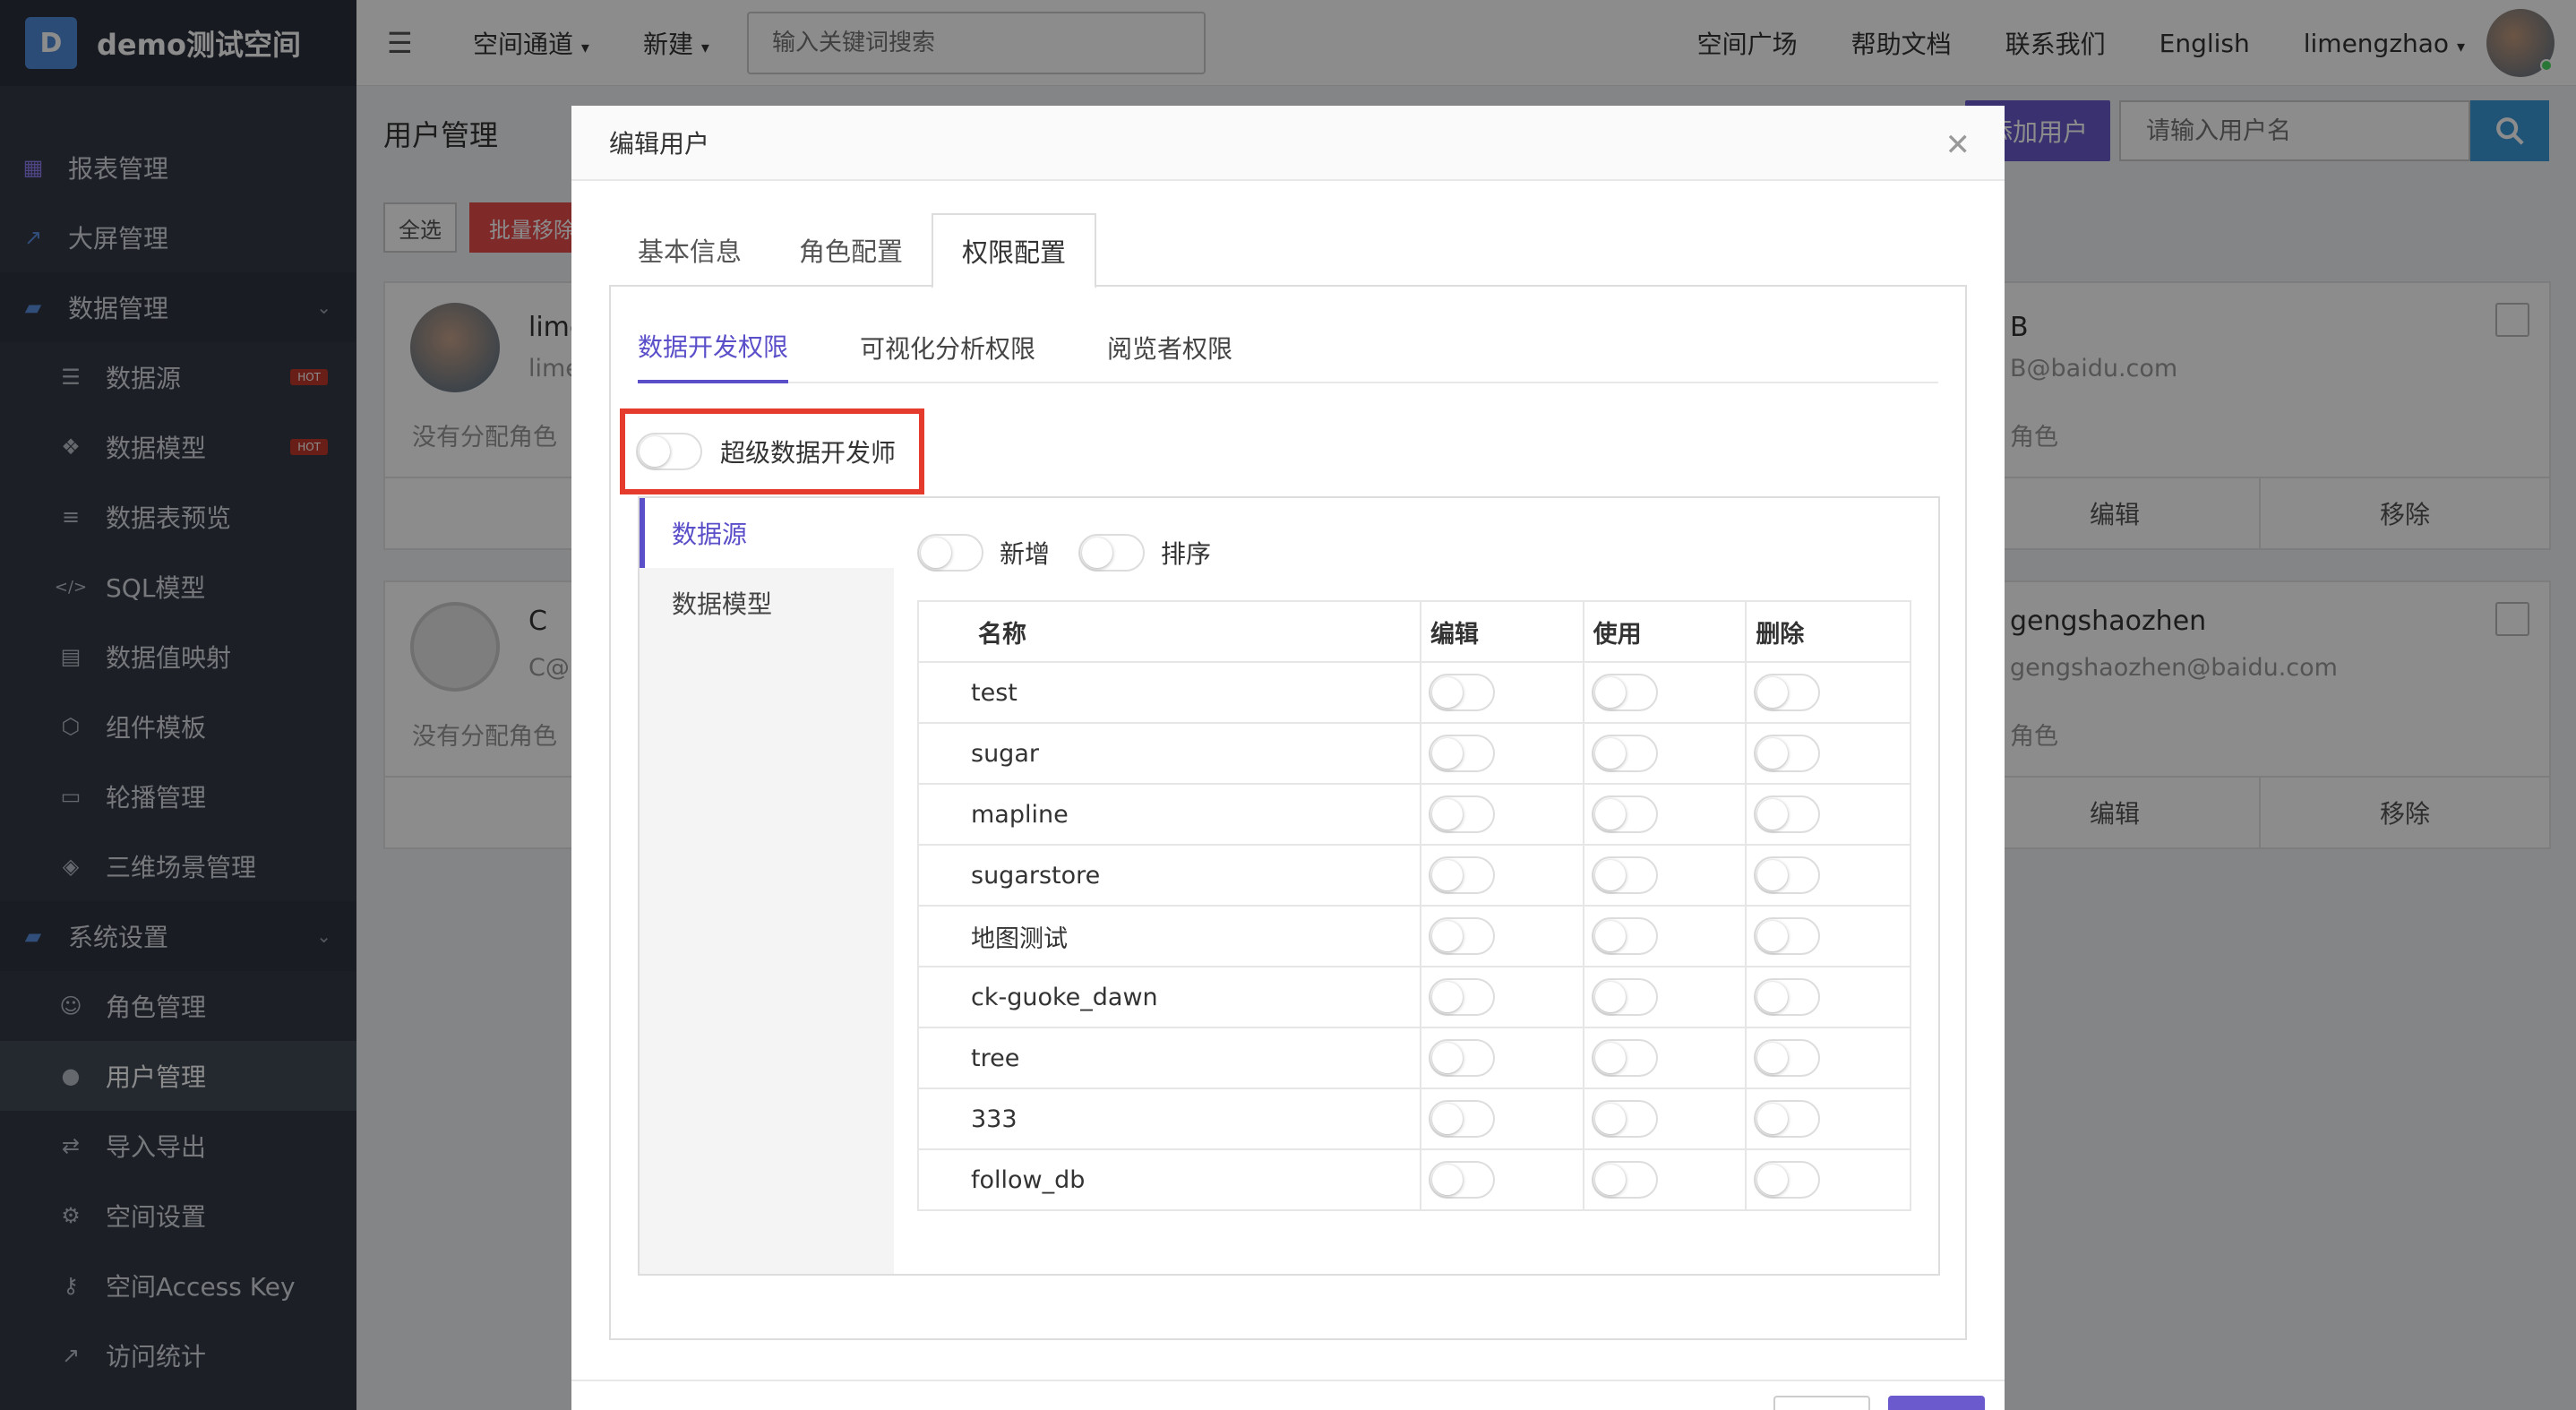  What do you see at coordinates (689, 250) in the screenshot?
I see `tab-basic-info: 基本信息` at bounding box center [689, 250].